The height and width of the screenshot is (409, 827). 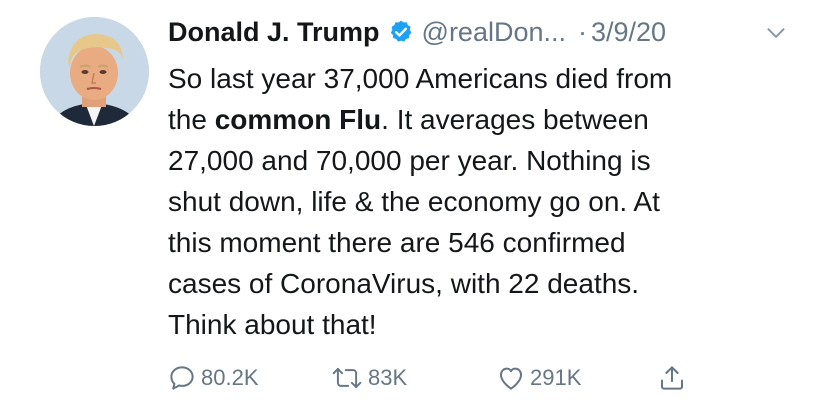 What do you see at coordinates (401, 32) in the screenshot?
I see `verified-badge-icon` at bounding box center [401, 32].